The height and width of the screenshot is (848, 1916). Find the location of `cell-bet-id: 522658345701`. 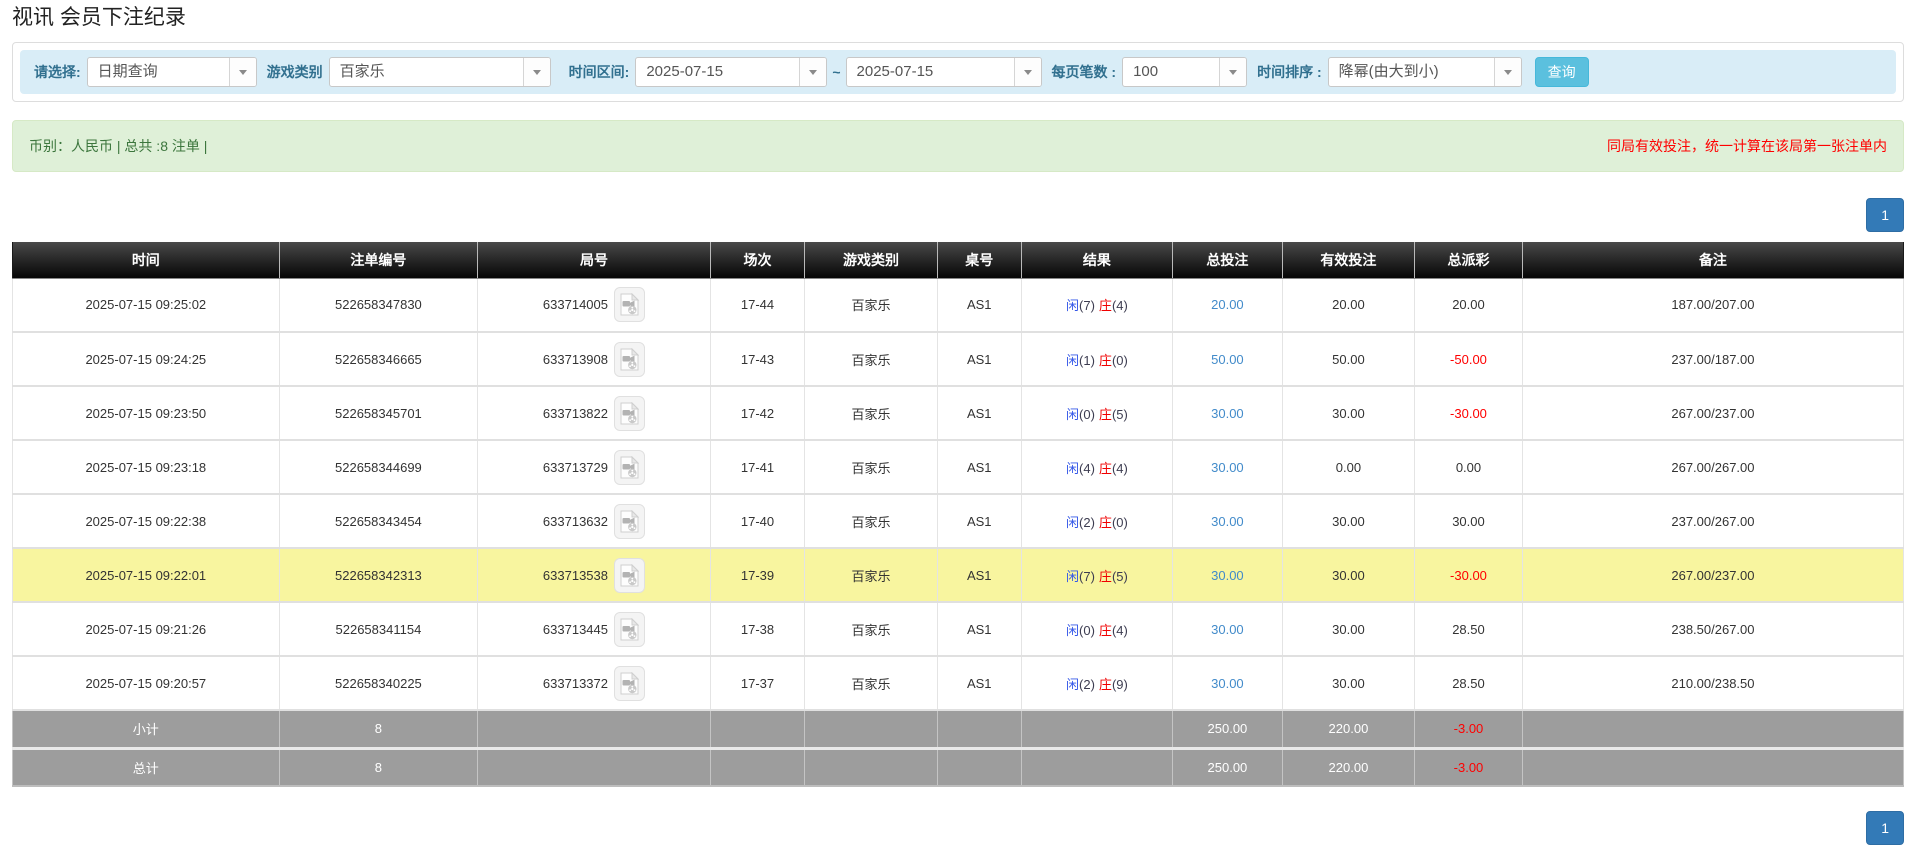

cell-bet-id: 522658345701 is located at coordinates (378, 413).